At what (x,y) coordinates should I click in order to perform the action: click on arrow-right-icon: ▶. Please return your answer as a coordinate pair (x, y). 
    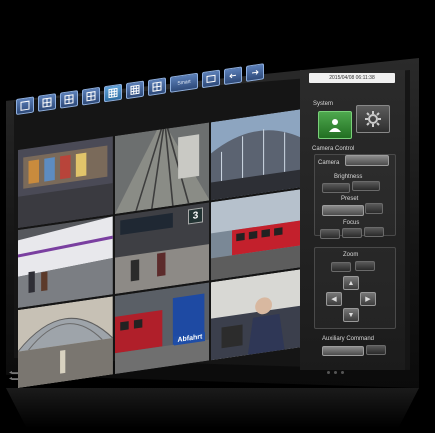
    Looking at the image, I should click on (368, 299).